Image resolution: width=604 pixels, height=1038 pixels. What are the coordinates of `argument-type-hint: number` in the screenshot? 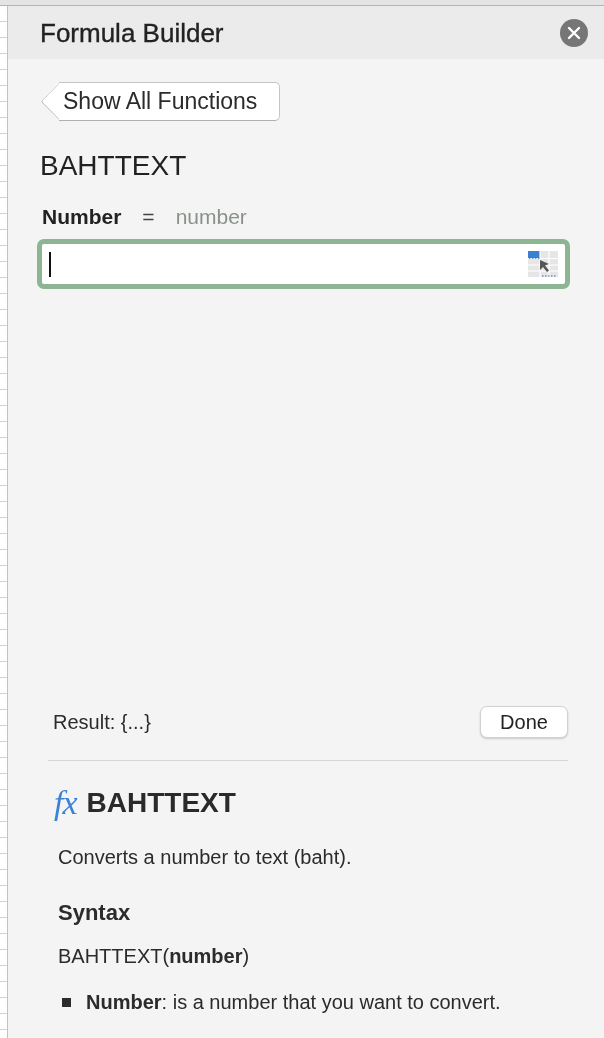 It's located at (211, 217).